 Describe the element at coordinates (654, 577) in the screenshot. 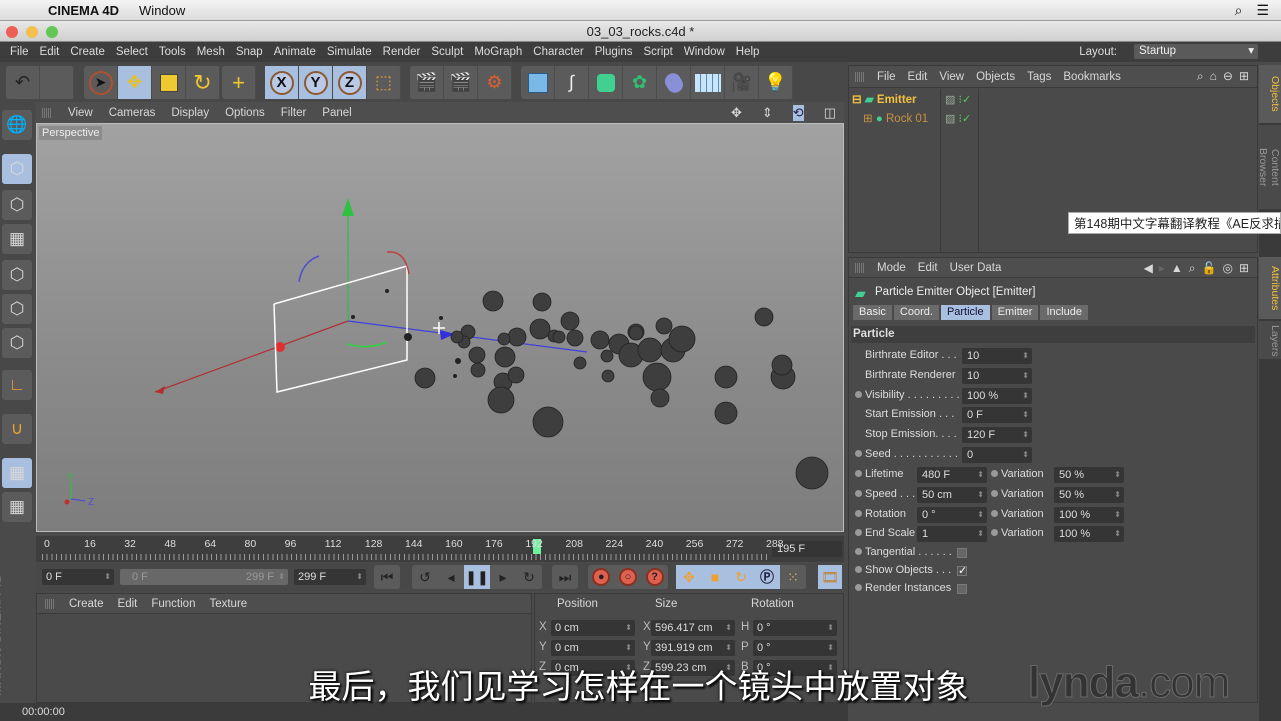

I see `keyframe-selection-icon: ?` at that location.